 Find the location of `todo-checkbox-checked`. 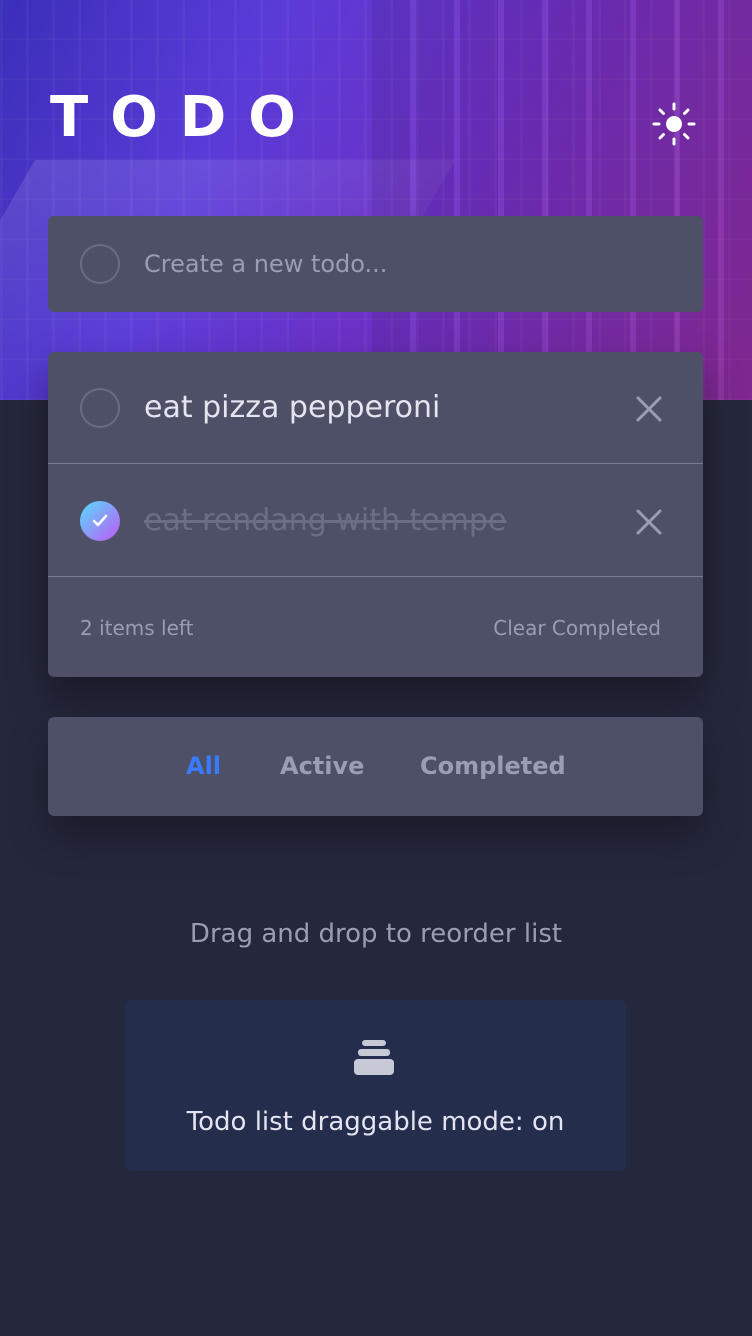

todo-checkbox-checked is located at coordinates (100, 521).